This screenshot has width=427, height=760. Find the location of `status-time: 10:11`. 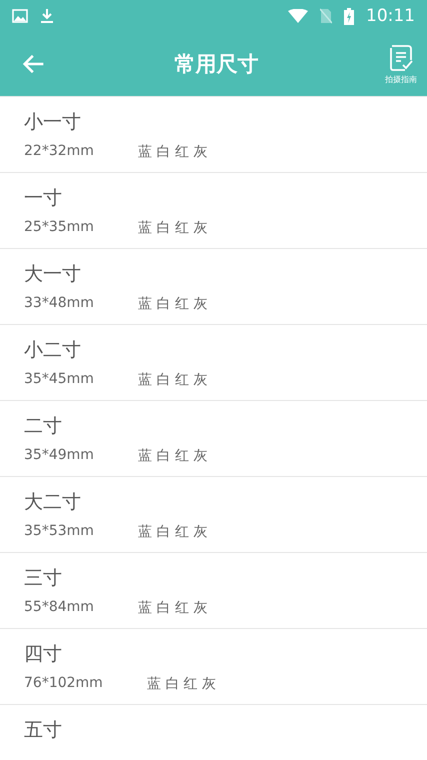

status-time: 10:11 is located at coordinates (390, 16).